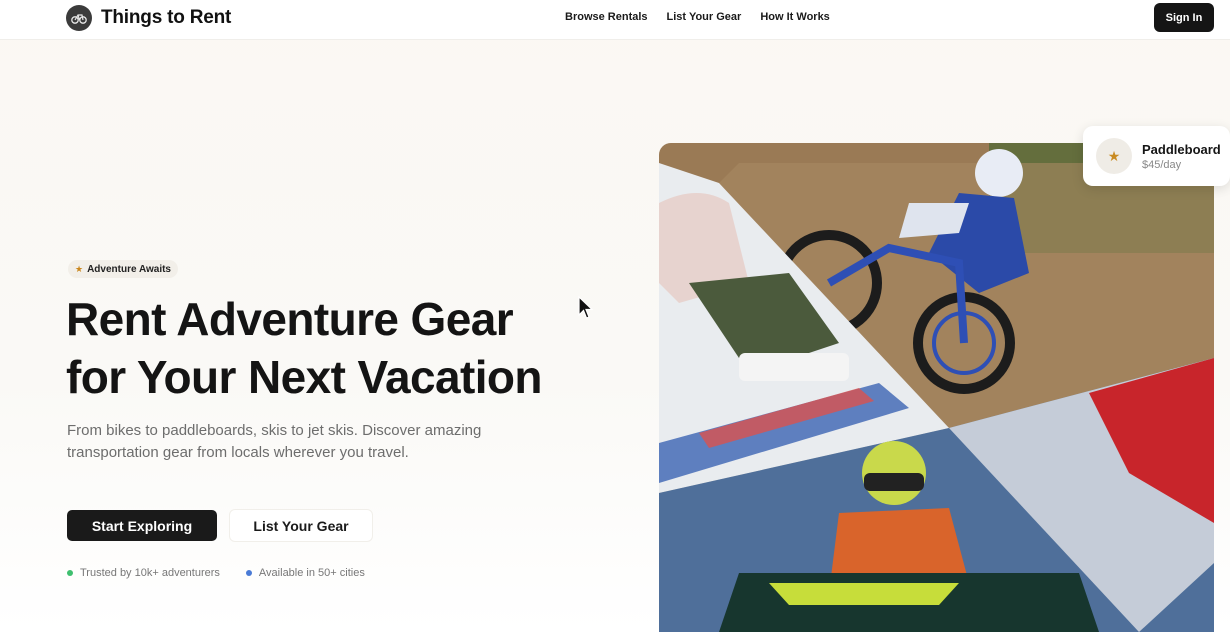 This screenshot has height=632, width=1230. What do you see at coordinates (248, 573) in the screenshot?
I see `blue-dot-icon` at bounding box center [248, 573].